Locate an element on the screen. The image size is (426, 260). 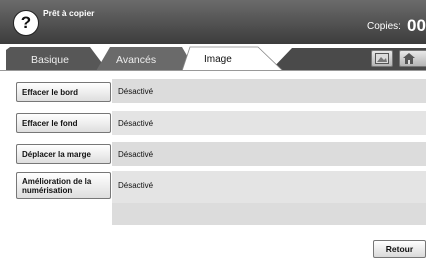
tab-image: Image is located at coordinates (218, 59).